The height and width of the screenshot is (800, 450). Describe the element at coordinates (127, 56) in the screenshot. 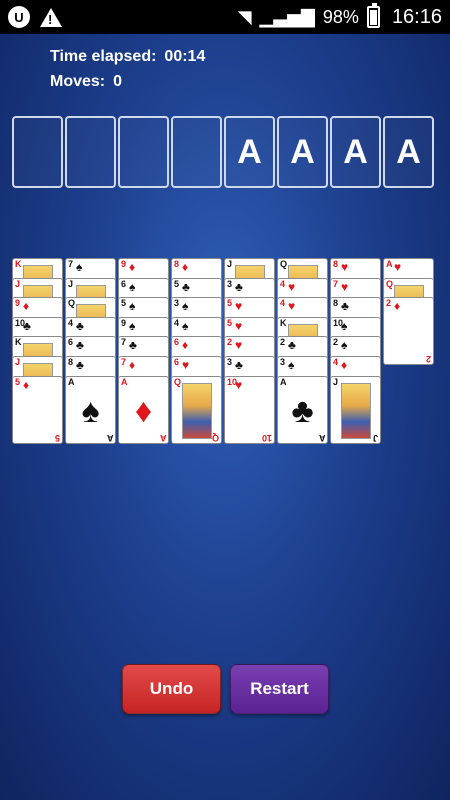

I see `time-elapsed: Time elapsed: 00:14` at that location.